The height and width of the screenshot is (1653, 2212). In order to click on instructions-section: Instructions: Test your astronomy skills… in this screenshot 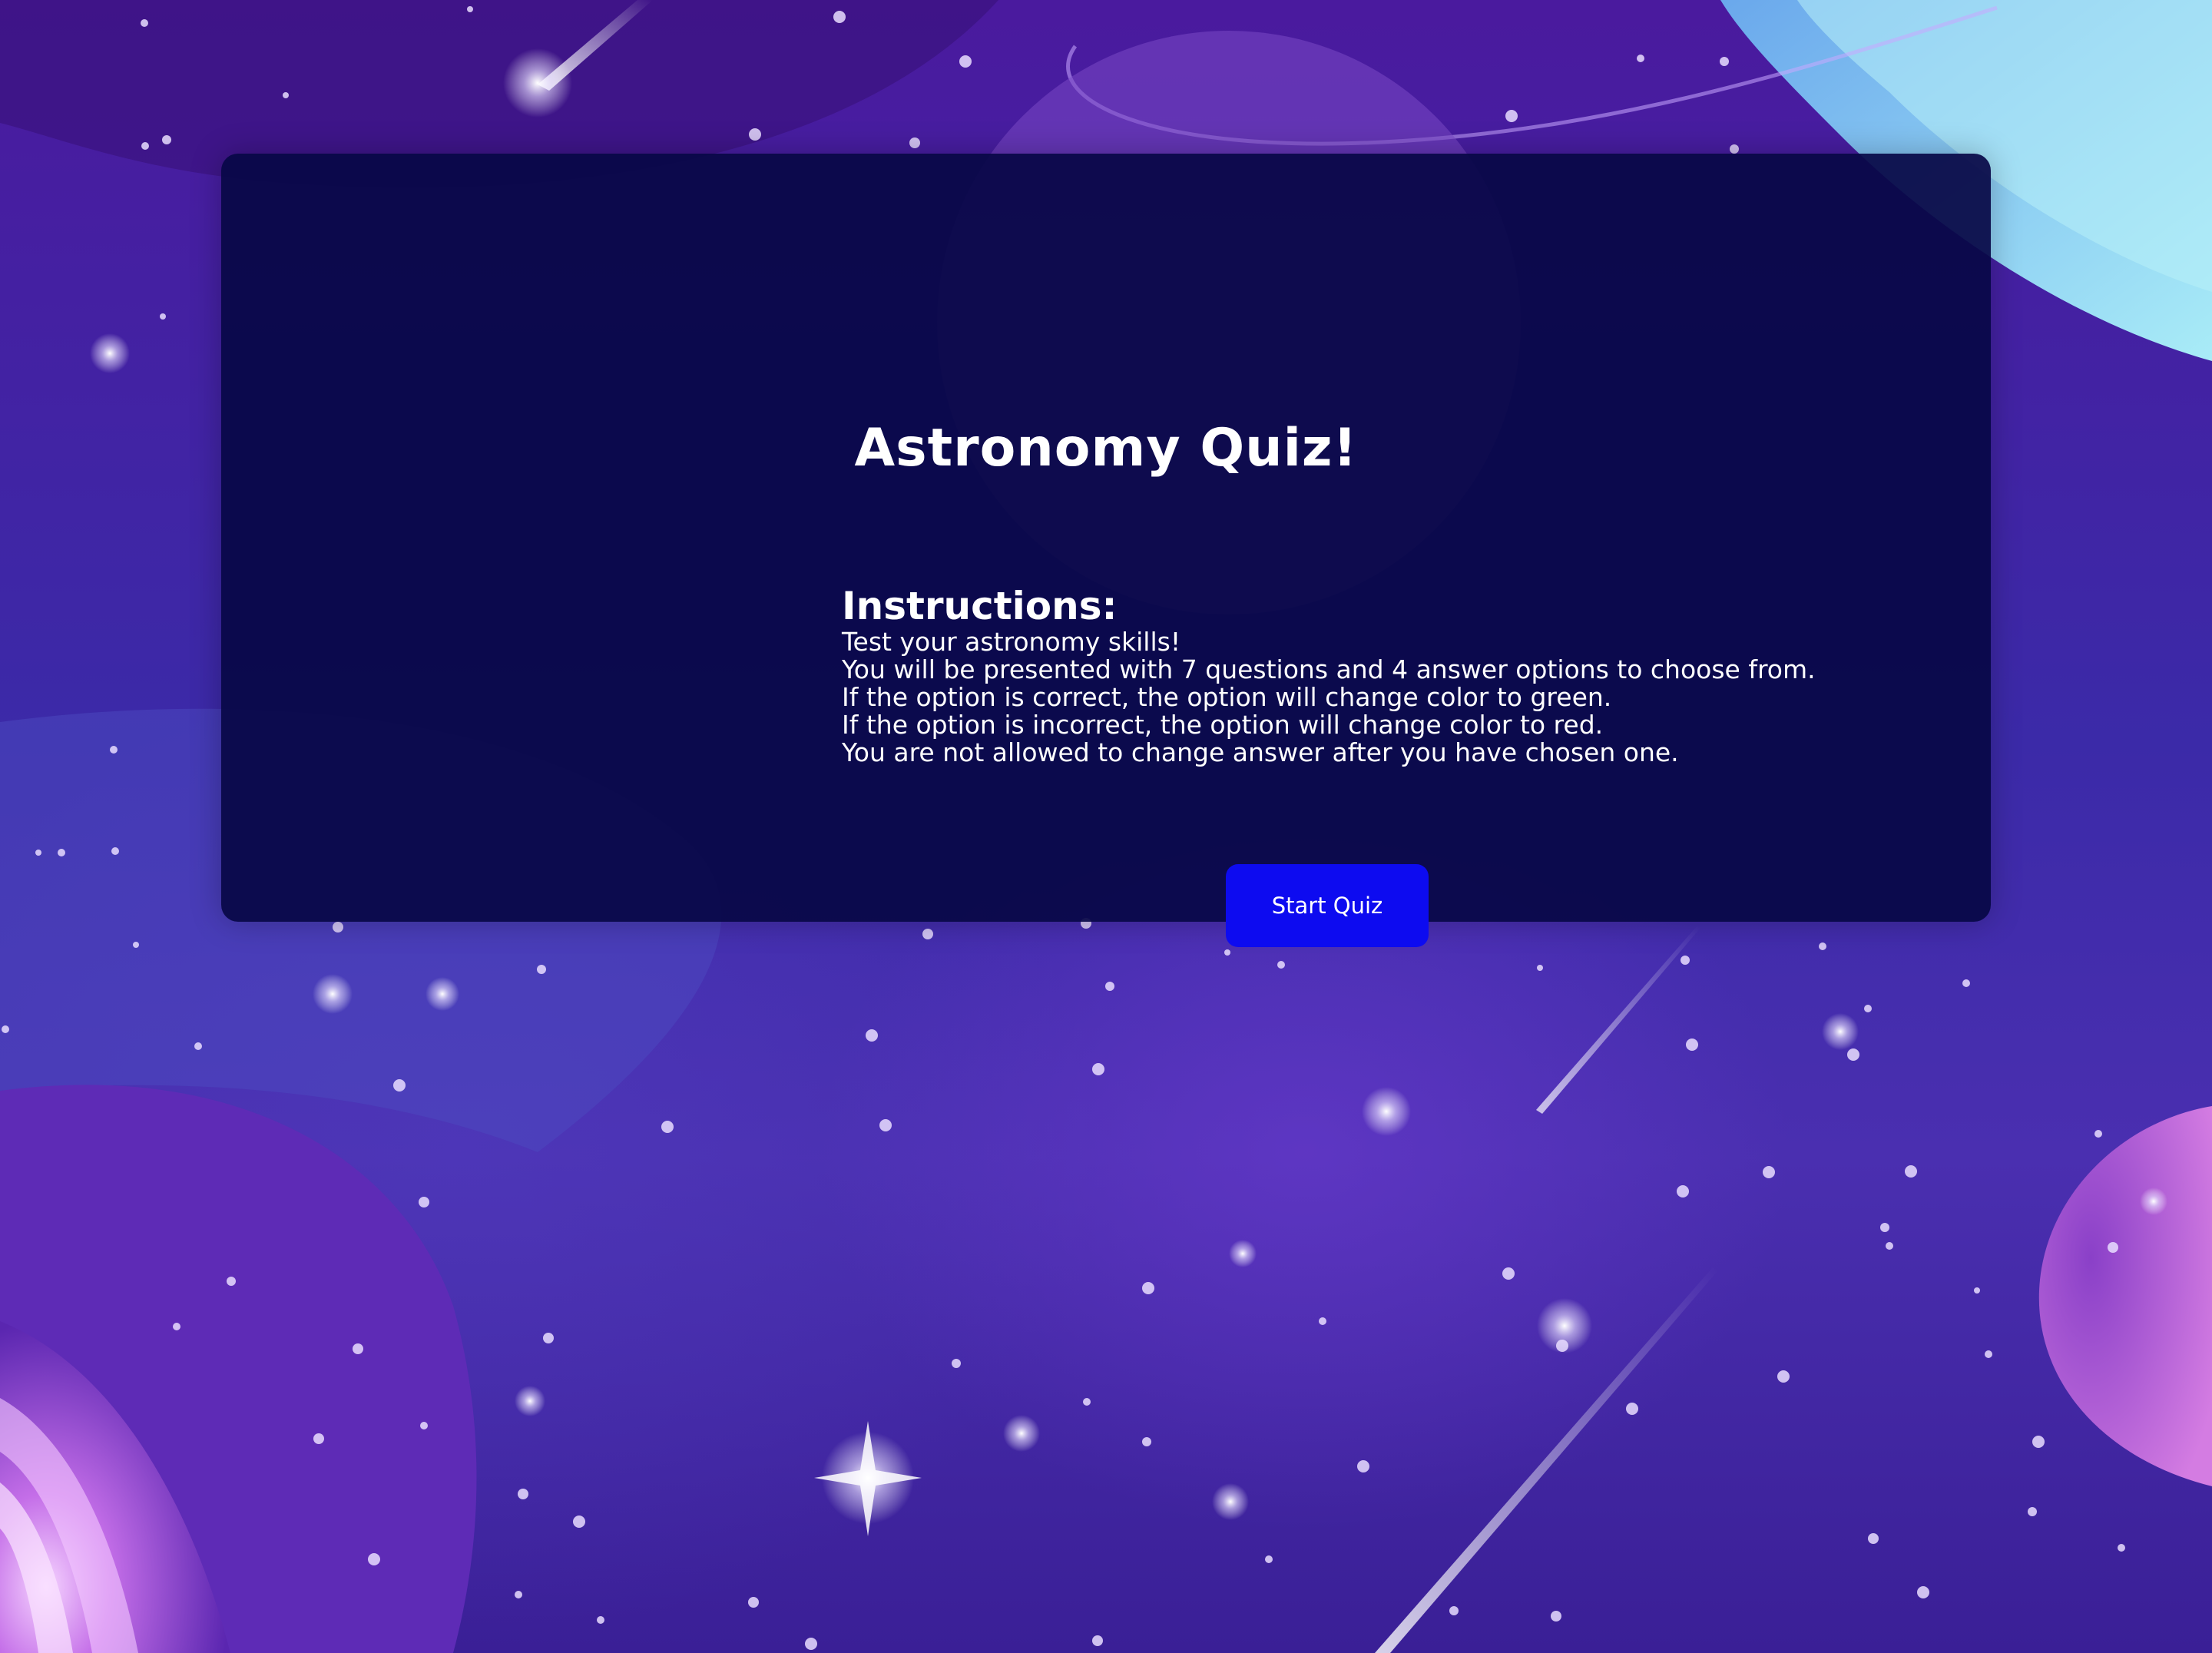, I will do `click(1341, 675)`.